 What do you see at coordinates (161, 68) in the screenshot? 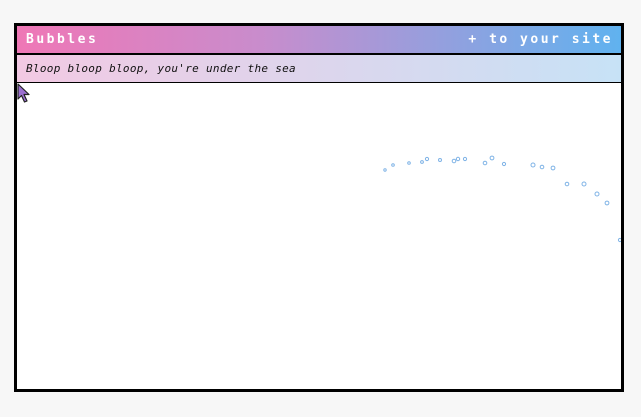
I see `widget-subtitle: Bloop bloop bloop, you're under the sea` at bounding box center [161, 68].